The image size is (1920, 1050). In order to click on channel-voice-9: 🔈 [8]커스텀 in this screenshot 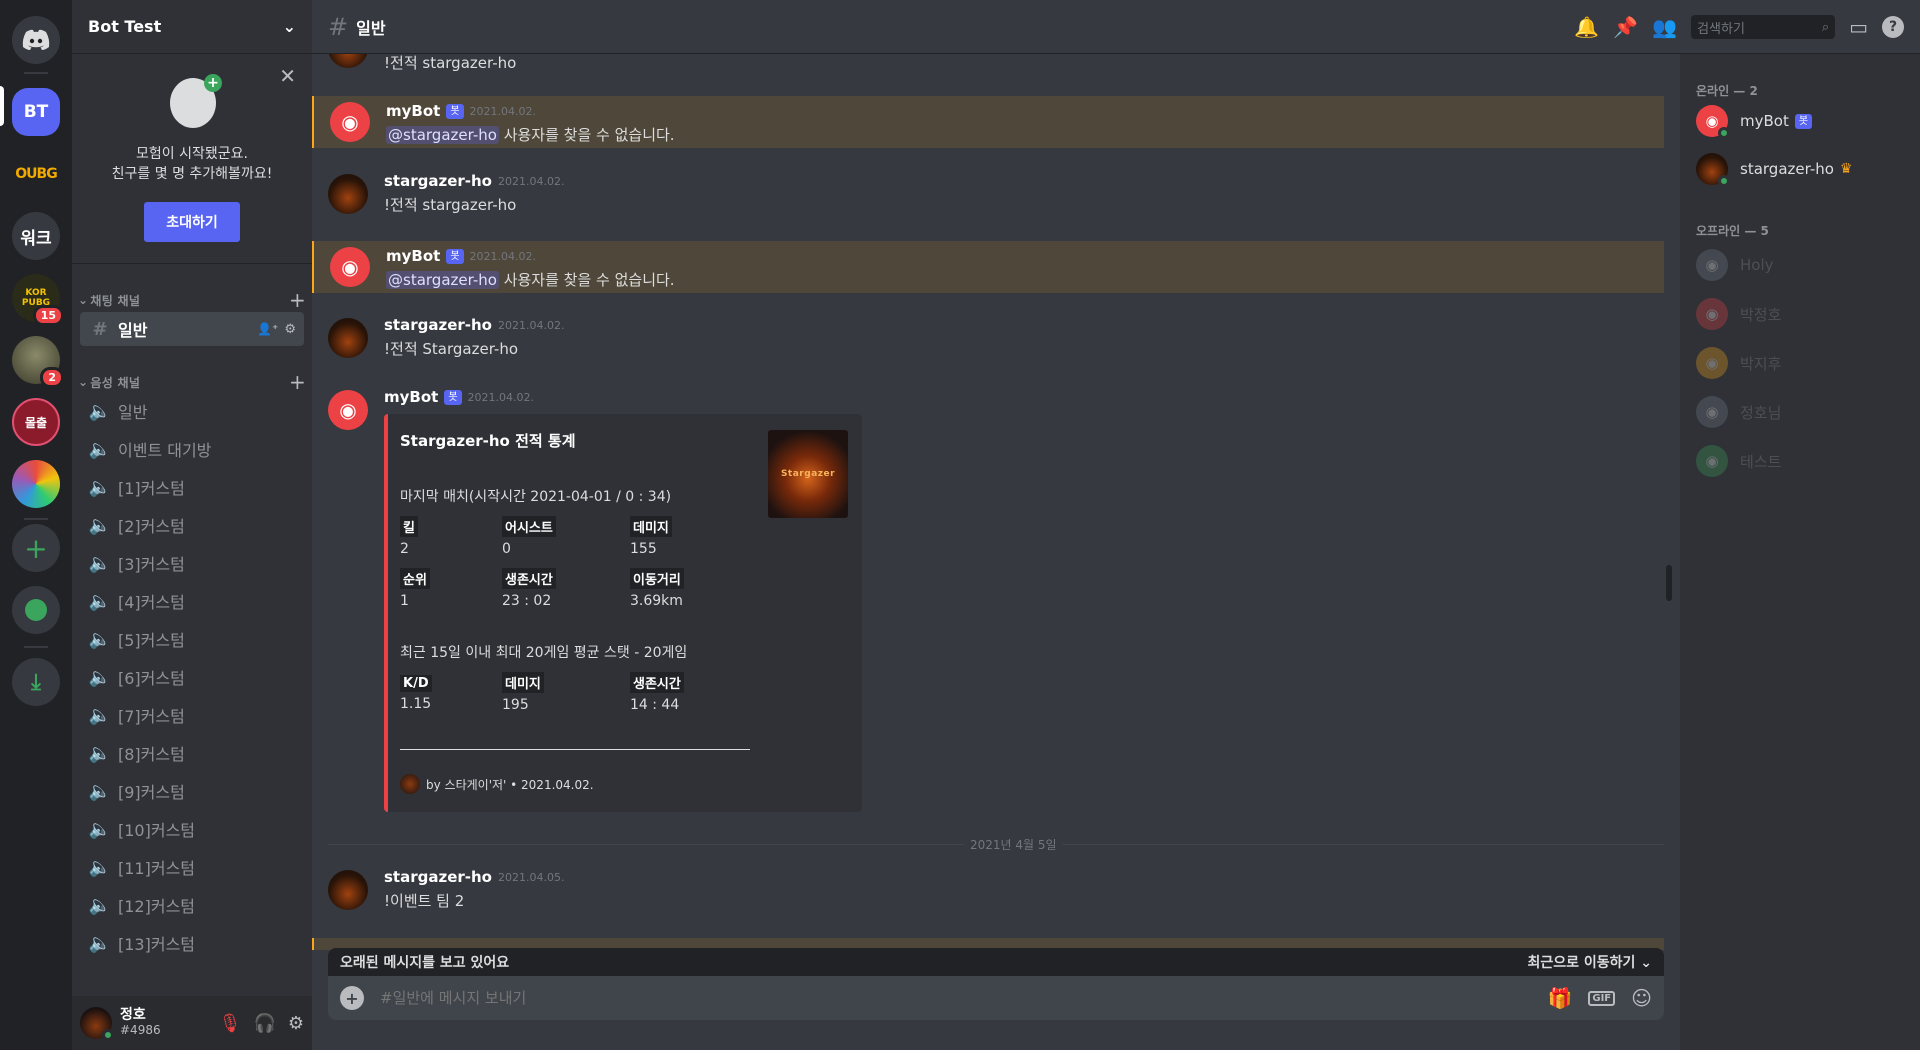, I will do `click(192, 753)`.